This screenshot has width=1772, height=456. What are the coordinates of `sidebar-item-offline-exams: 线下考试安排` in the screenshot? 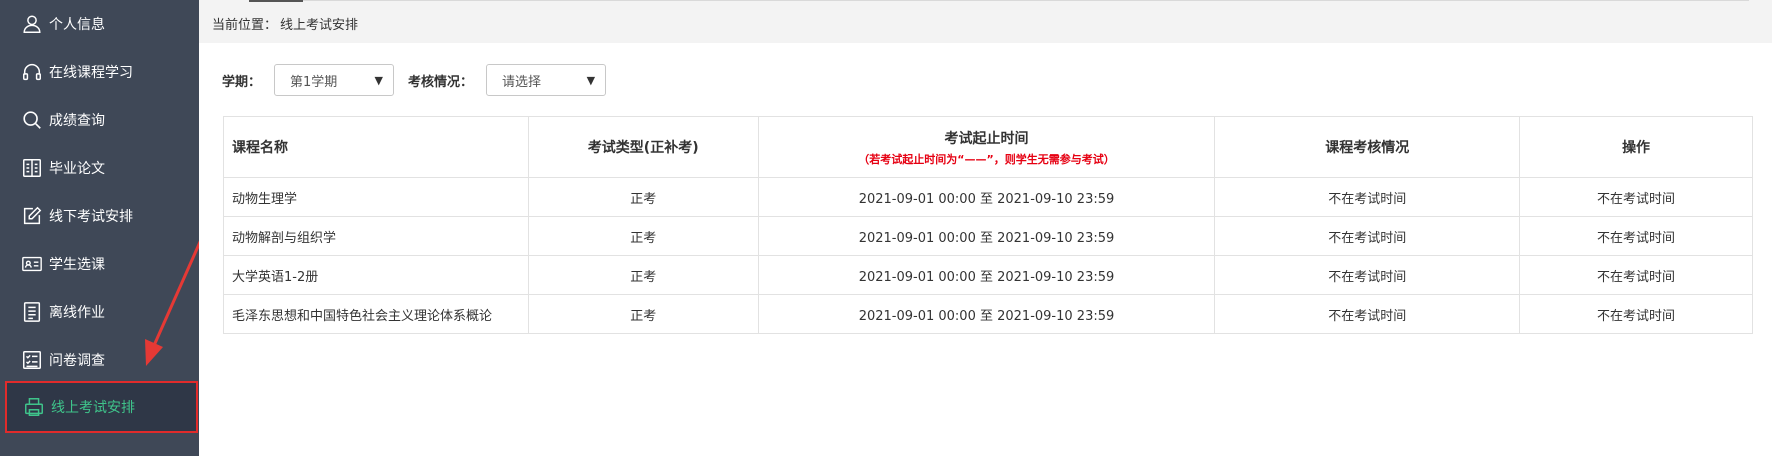 It's located at (99, 216).